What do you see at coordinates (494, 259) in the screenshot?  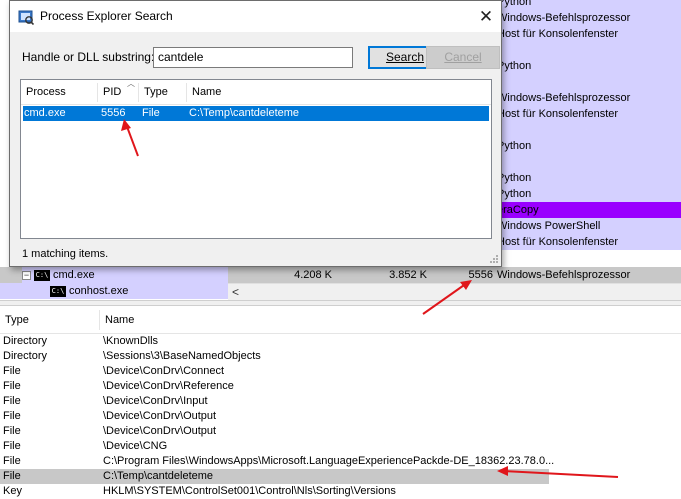 I see `resize-grip-icon` at bounding box center [494, 259].